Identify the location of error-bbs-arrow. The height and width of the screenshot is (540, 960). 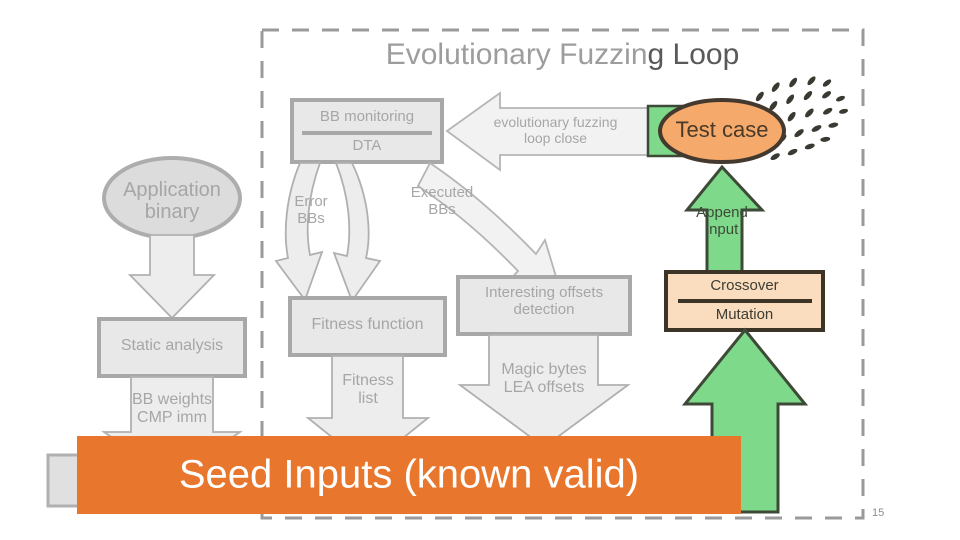
(299, 232).